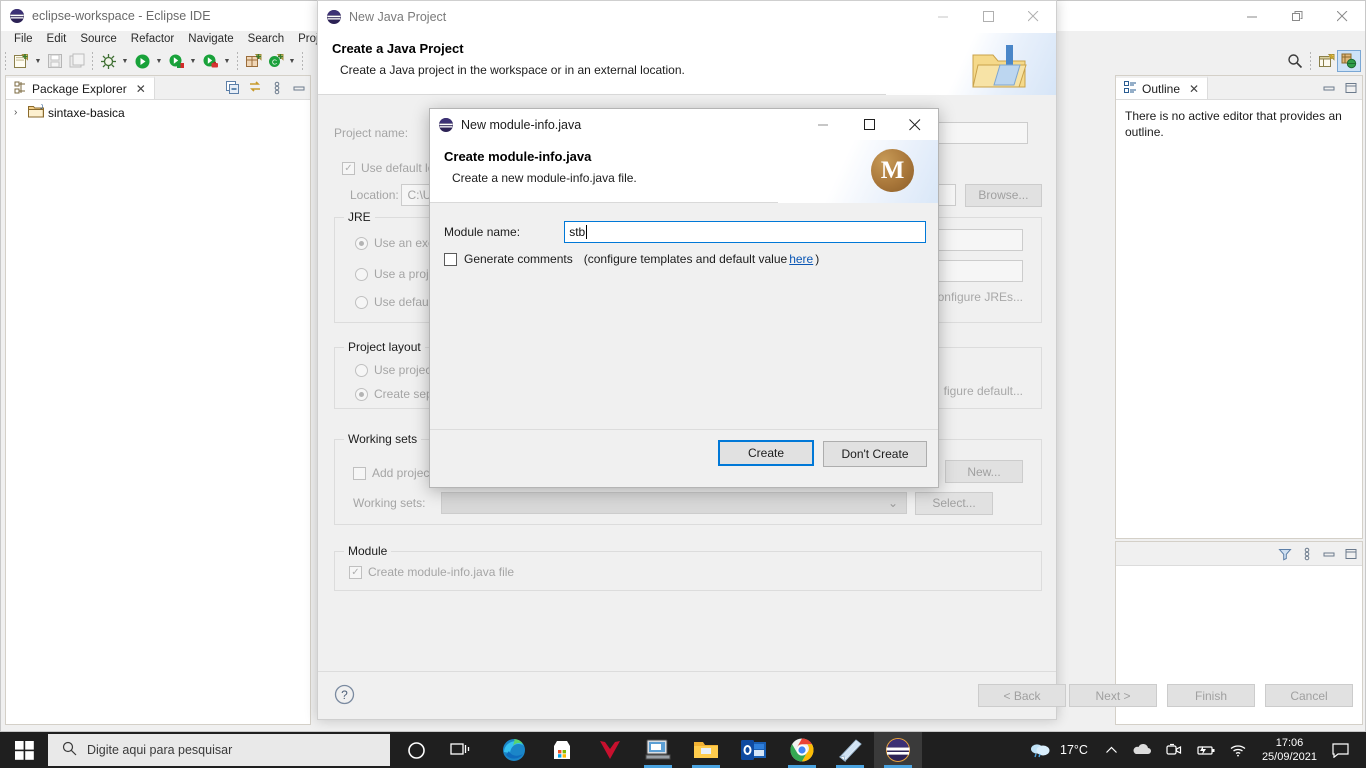 This screenshot has width=1366, height=768. I want to click on taskbar-app-remote-desktop, so click(658, 750).